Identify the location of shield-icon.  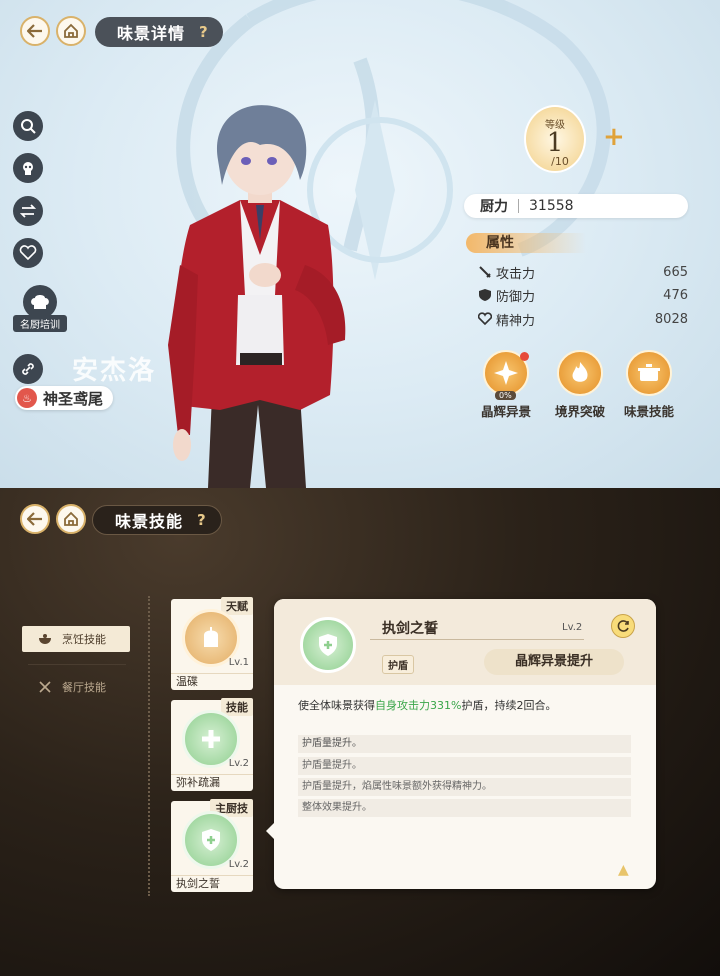
(485, 295).